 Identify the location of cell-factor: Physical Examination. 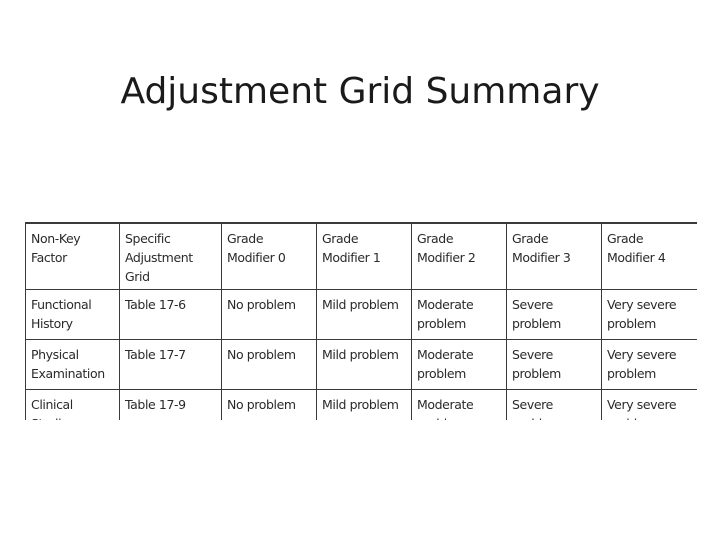
(72, 364).